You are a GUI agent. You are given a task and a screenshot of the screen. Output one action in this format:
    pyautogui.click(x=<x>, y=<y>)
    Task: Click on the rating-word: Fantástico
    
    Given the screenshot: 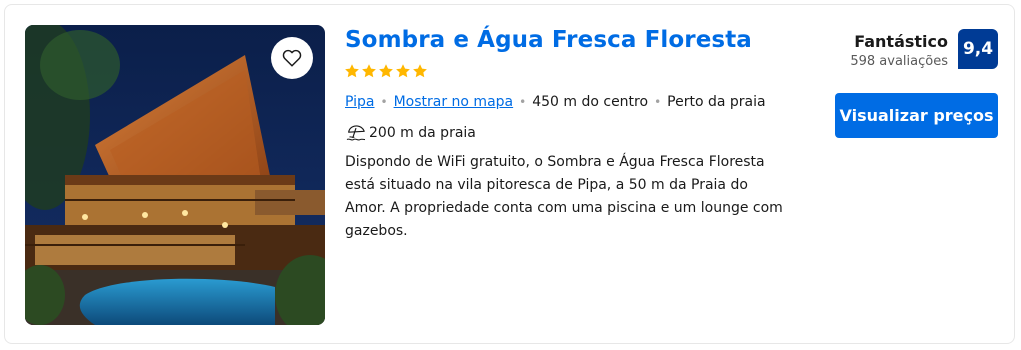 What is the action you would take?
    pyautogui.click(x=901, y=41)
    